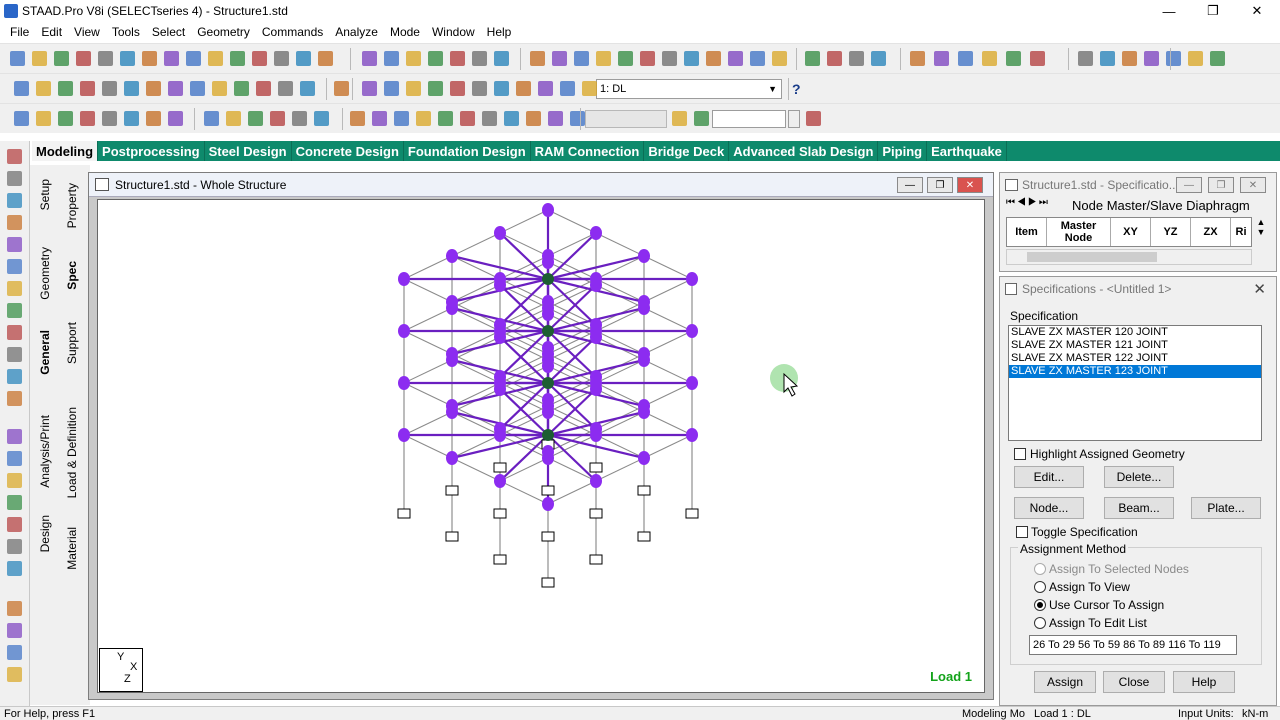 The width and height of the screenshot is (1280, 720). What do you see at coordinates (348, 151) in the screenshot?
I see `tab-concrete-design: Concrete Design` at bounding box center [348, 151].